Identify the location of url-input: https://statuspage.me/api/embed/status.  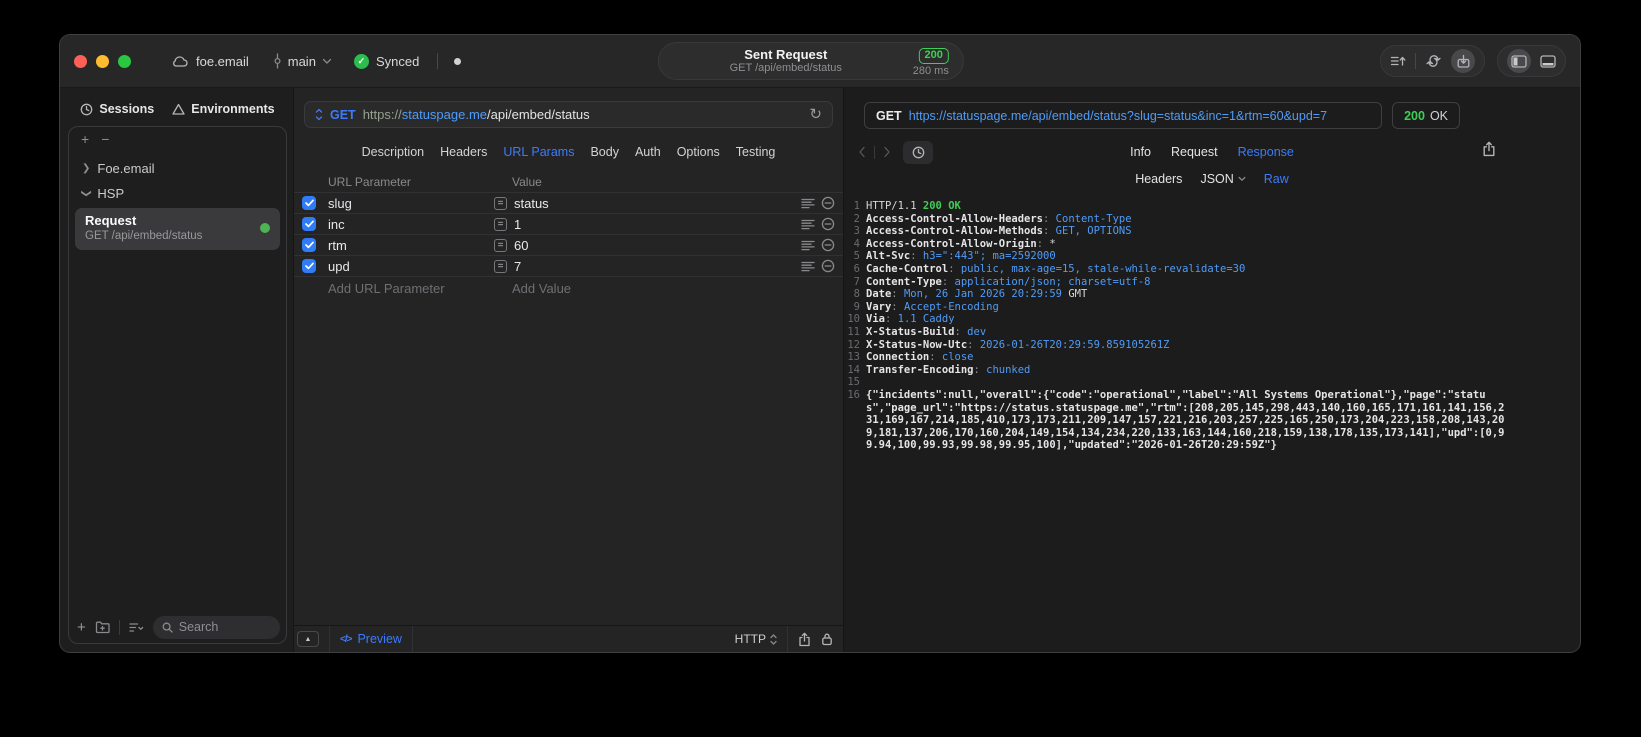
(476, 114).